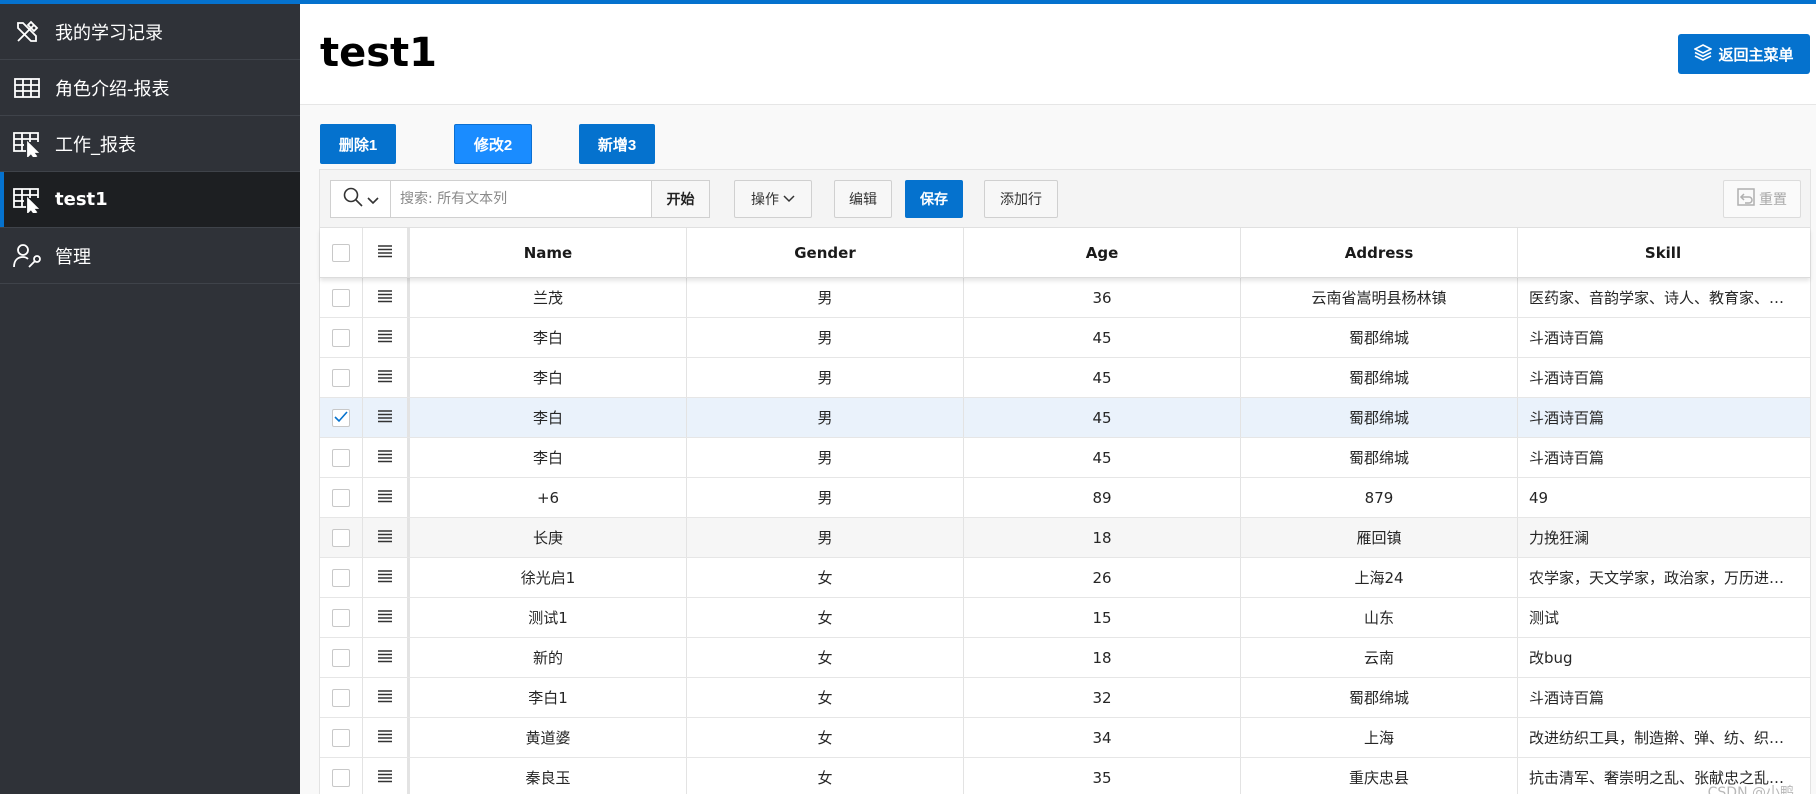 Image resolution: width=1816 pixels, height=794 pixels. I want to click on table-row: 测试1 女 15 山东 测试, so click(1065, 618).